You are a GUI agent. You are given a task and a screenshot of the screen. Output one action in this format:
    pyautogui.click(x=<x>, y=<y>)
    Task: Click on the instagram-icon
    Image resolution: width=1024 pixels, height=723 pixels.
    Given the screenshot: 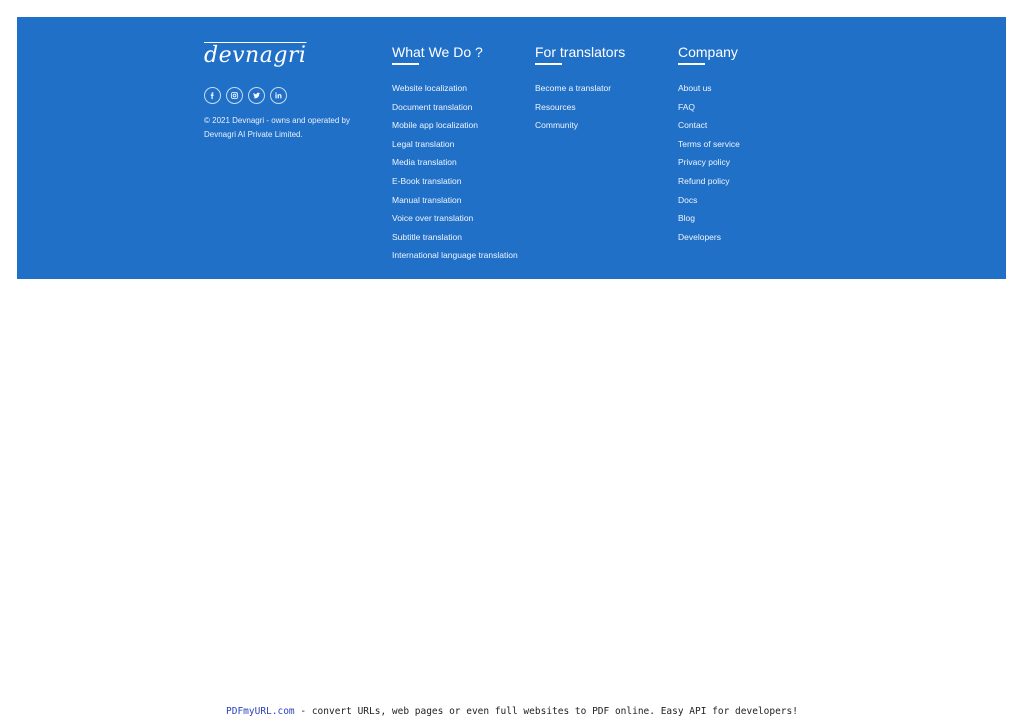 What is the action you would take?
    pyautogui.click(x=234, y=95)
    